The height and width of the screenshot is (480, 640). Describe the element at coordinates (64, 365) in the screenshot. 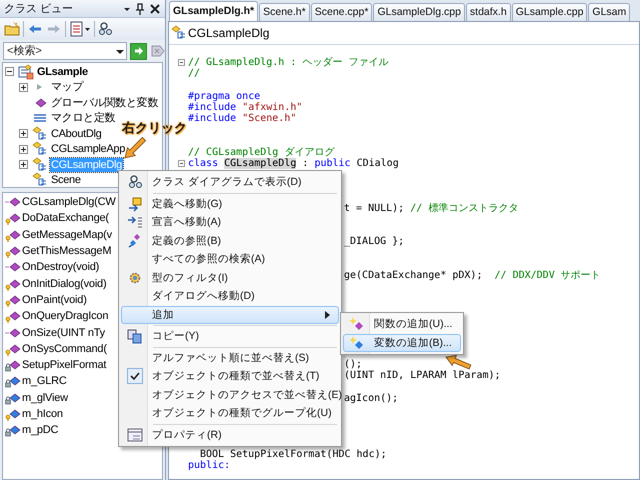

I see `member-item: SetupPixelFormat` at that location.